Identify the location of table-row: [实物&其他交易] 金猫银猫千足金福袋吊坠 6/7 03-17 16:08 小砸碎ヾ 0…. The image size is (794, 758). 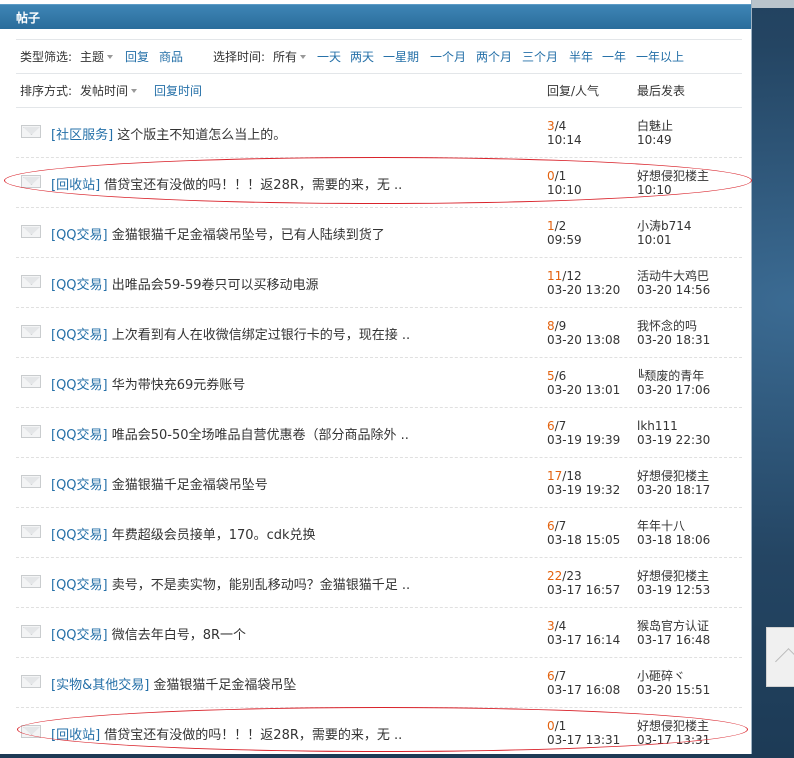
(379, 683).